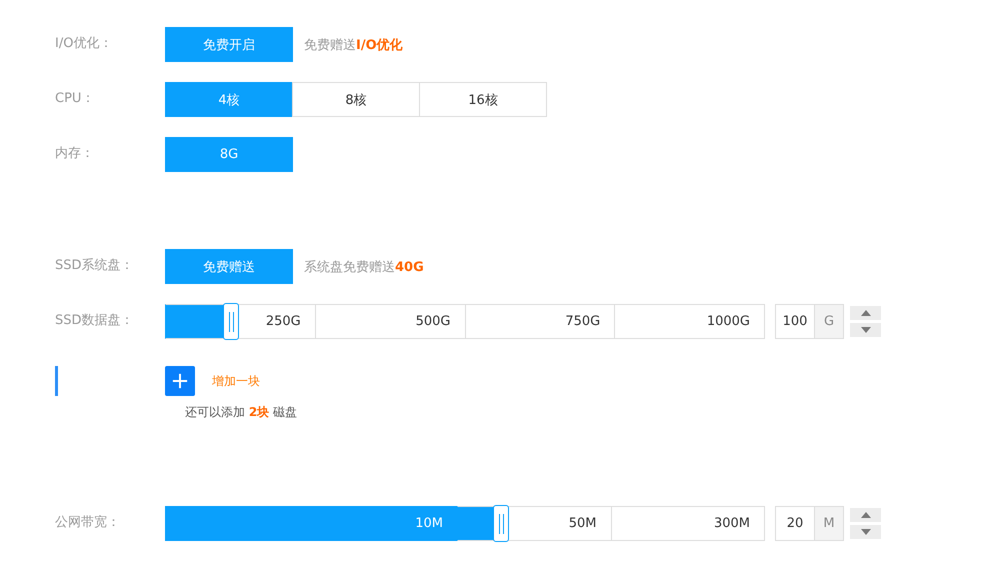  Describe the element at coordinates (689, 321) in the screenshot. I see `slider-stop: 1000G` at that location.